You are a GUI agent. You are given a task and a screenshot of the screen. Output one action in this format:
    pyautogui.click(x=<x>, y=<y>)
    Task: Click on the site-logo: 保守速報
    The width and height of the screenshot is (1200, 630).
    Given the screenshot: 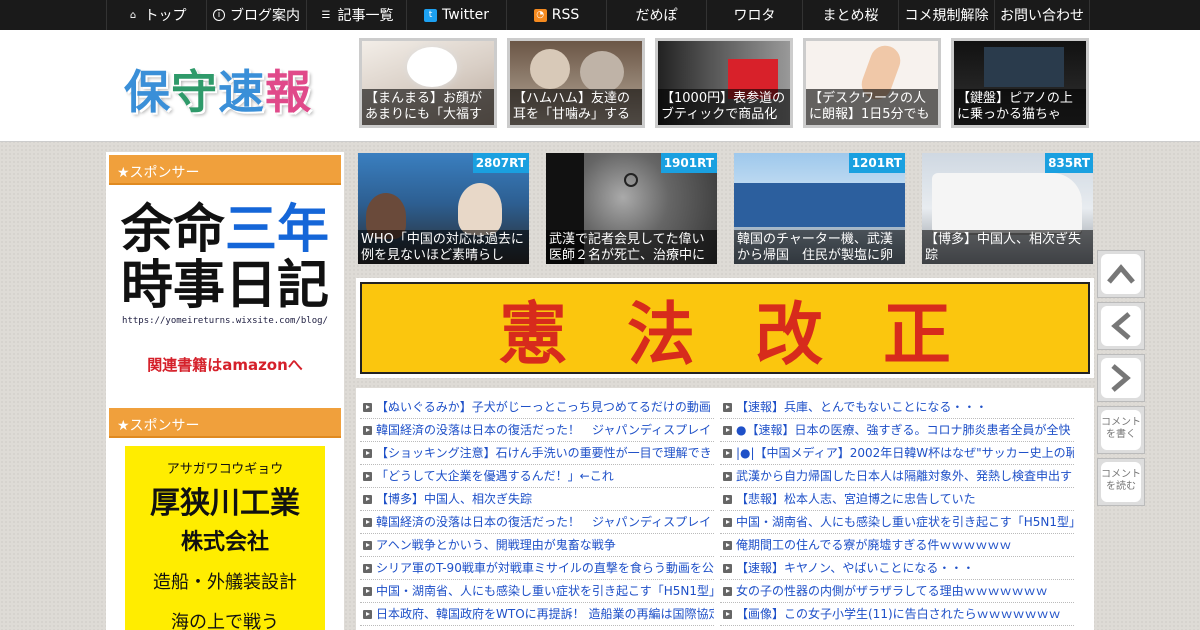 What is the action you would take?
    pyautogui.click(x=218, y=89)
    